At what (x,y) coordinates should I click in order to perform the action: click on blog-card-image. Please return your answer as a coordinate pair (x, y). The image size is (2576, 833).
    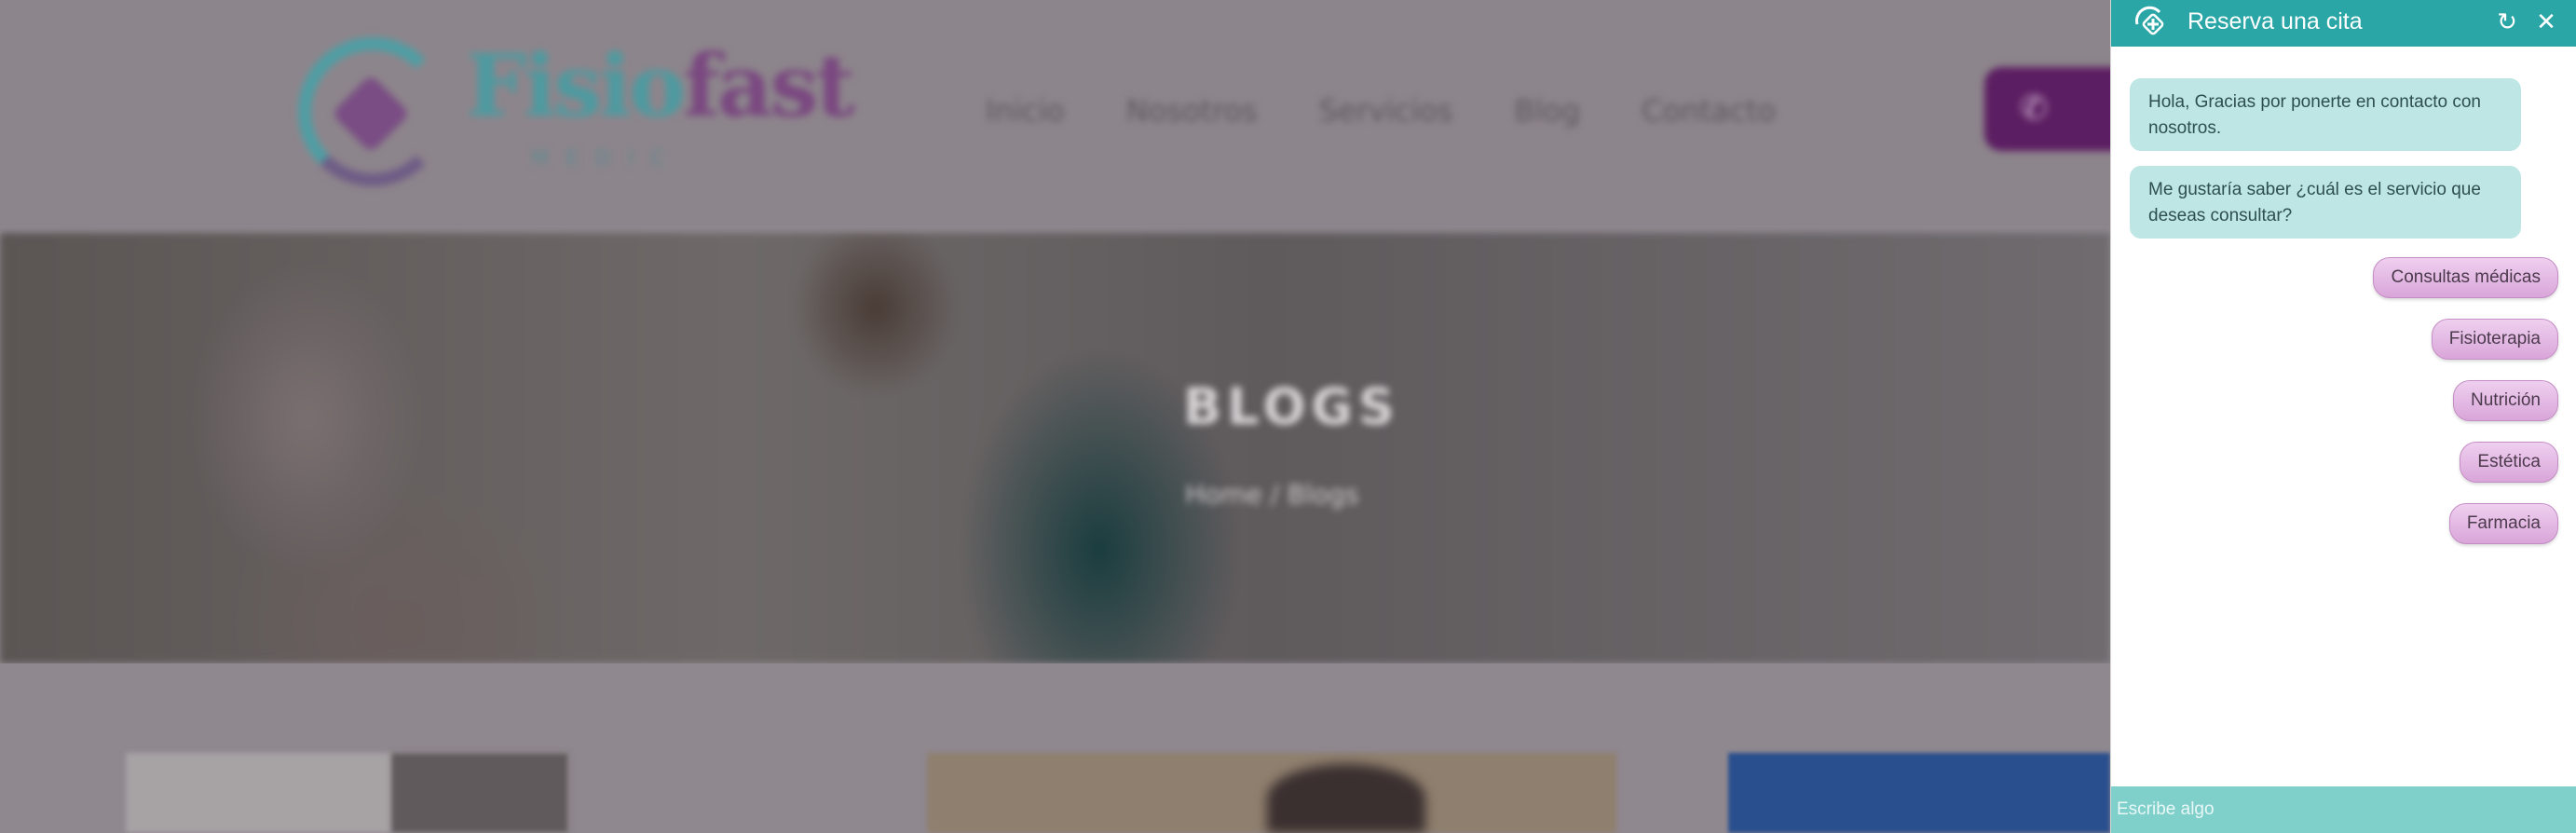
    Looking at the image, I should click on (1919, 793).